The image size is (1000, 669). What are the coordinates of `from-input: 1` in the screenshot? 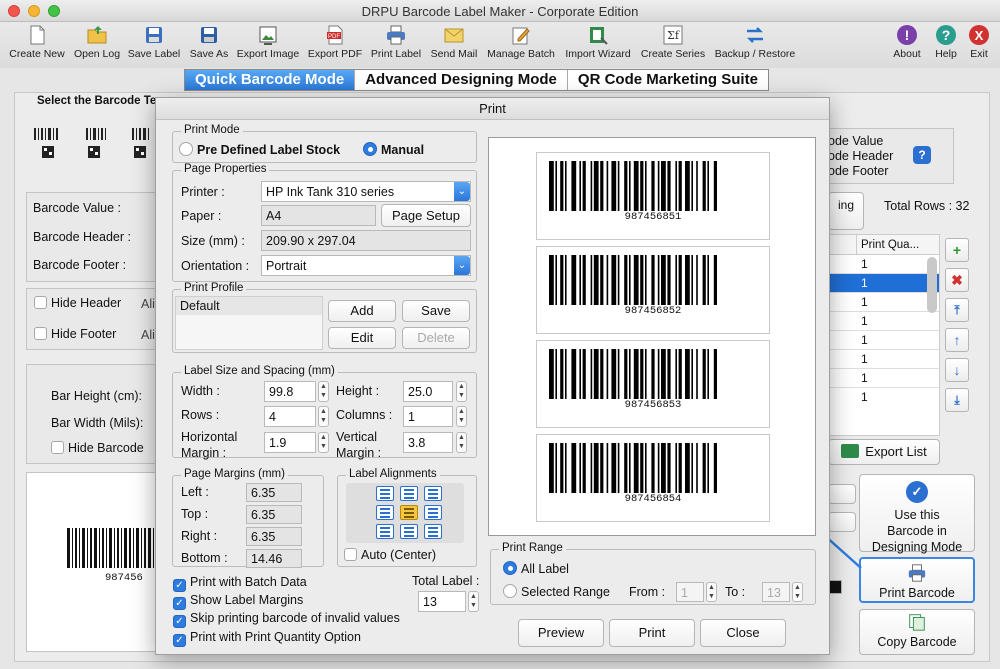 It's located at (690, 592).